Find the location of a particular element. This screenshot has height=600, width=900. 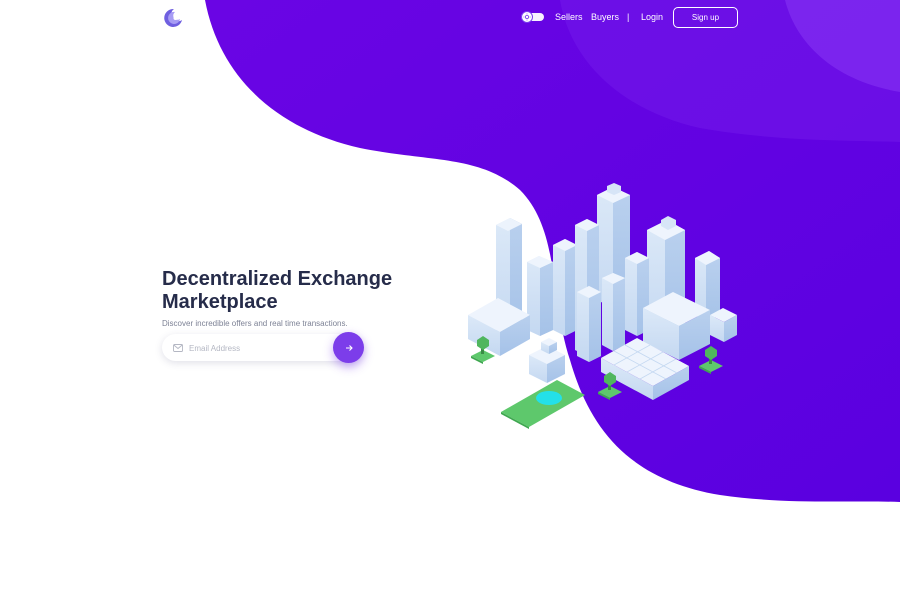

email-field-container is located at coordinates (262, 347).